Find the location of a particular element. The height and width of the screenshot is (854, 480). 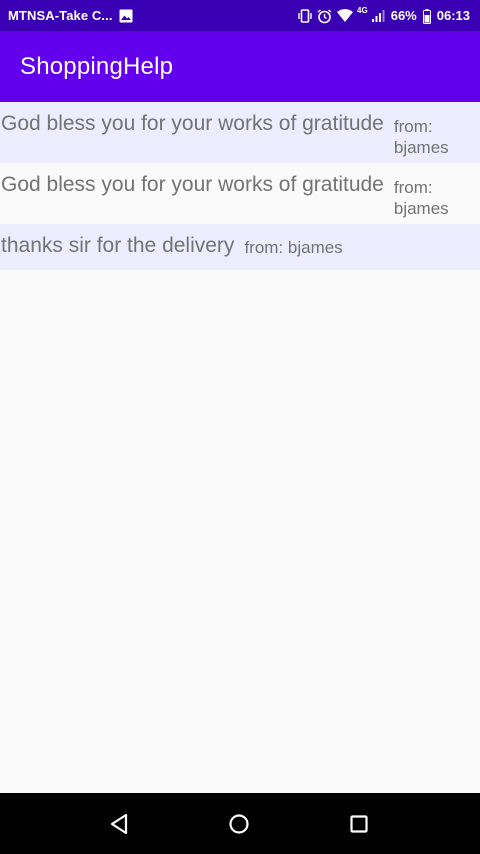

signal-icon is located at coordinates (378, 16).